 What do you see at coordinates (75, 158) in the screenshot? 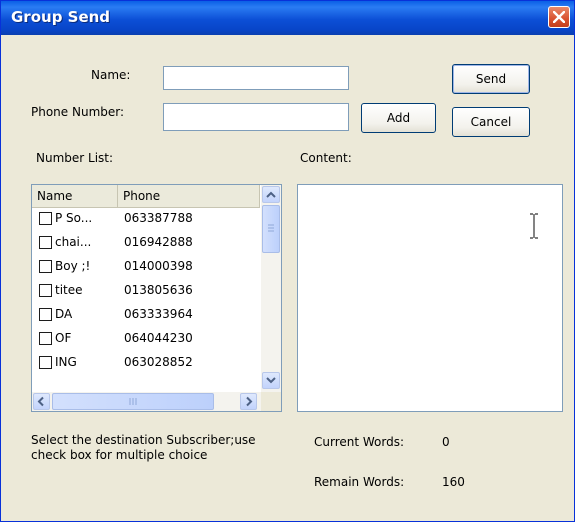
I see `number-list-label: Number List:` at bounding box center [75, 158].